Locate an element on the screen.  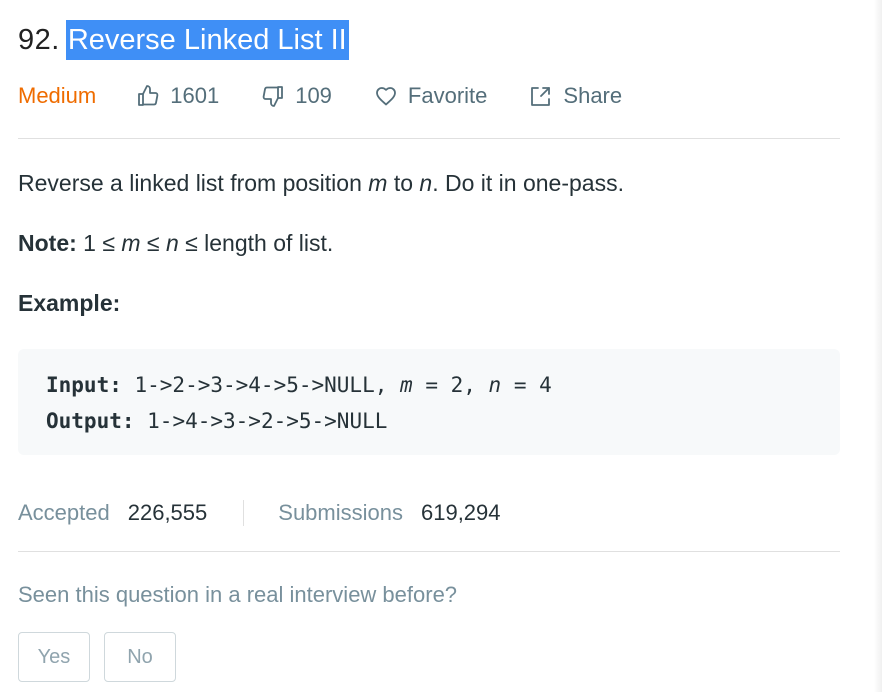
problem-number: 92. is located at coordinates (39, 40).